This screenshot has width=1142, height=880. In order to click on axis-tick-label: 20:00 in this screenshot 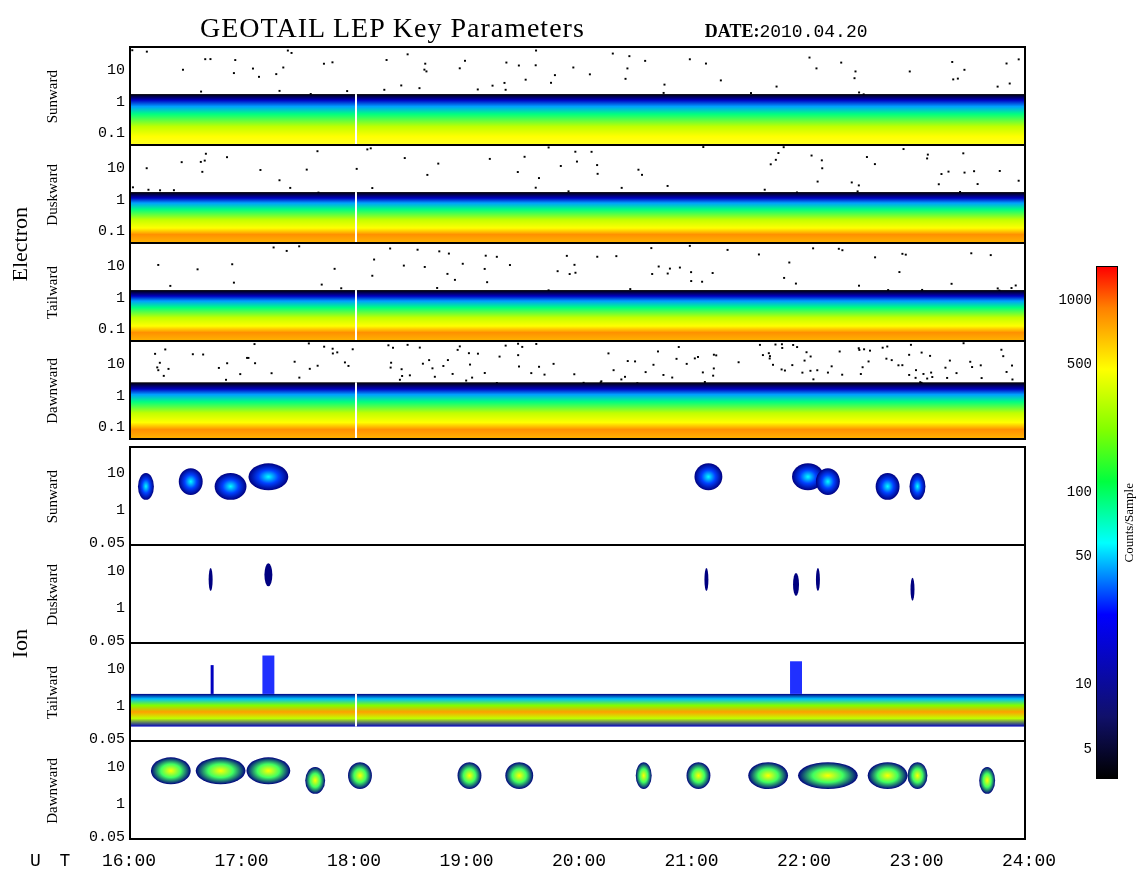, I will do `click(579, 861)`.